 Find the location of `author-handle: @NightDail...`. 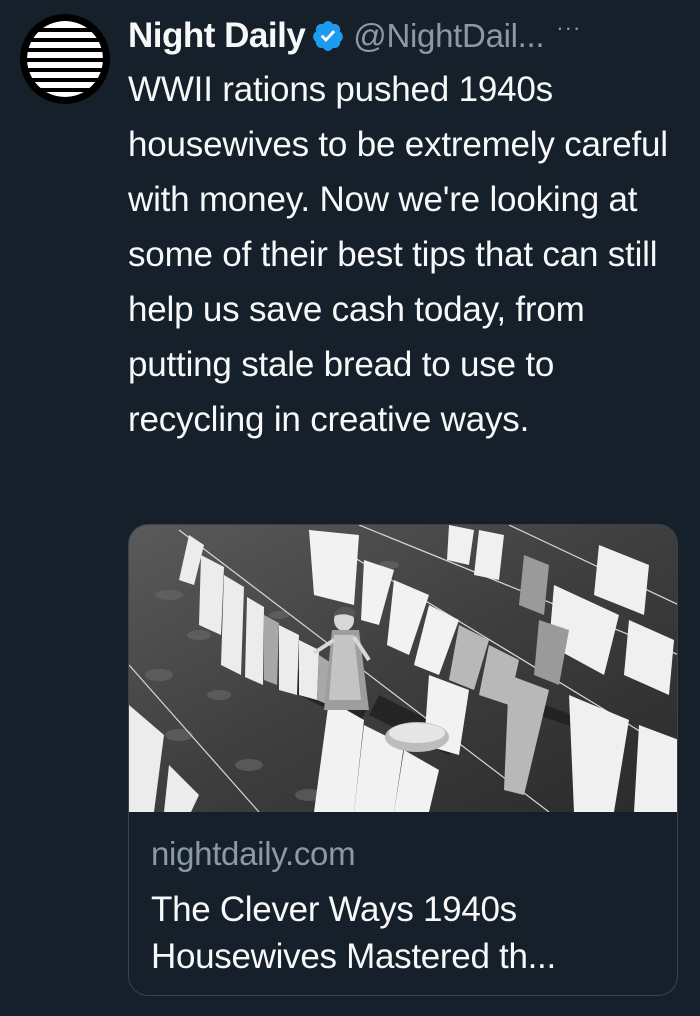

author-handle: @NightDail... is located at coordinates (448, 36).